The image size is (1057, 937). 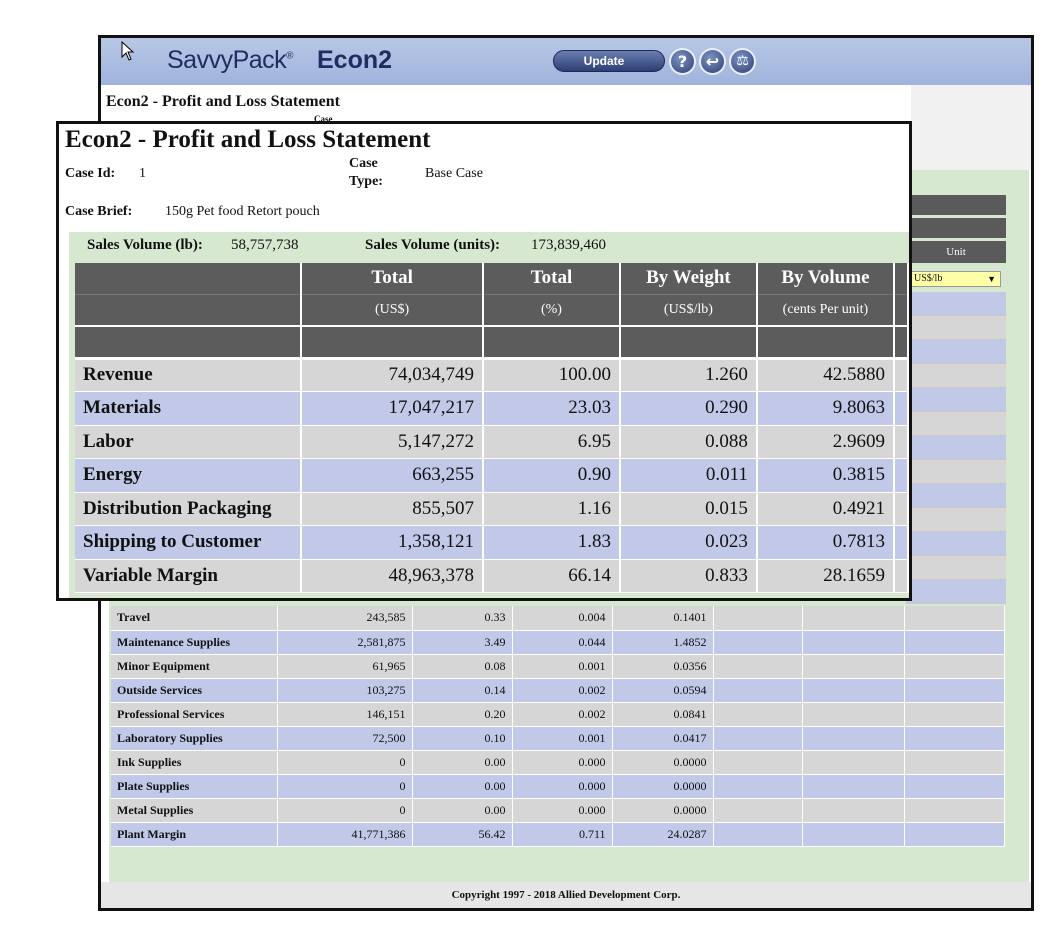 I want to click on table-row: Plant Margin 41,771,386 56.42 0.711 24.0287, so click(x=558, y=834).